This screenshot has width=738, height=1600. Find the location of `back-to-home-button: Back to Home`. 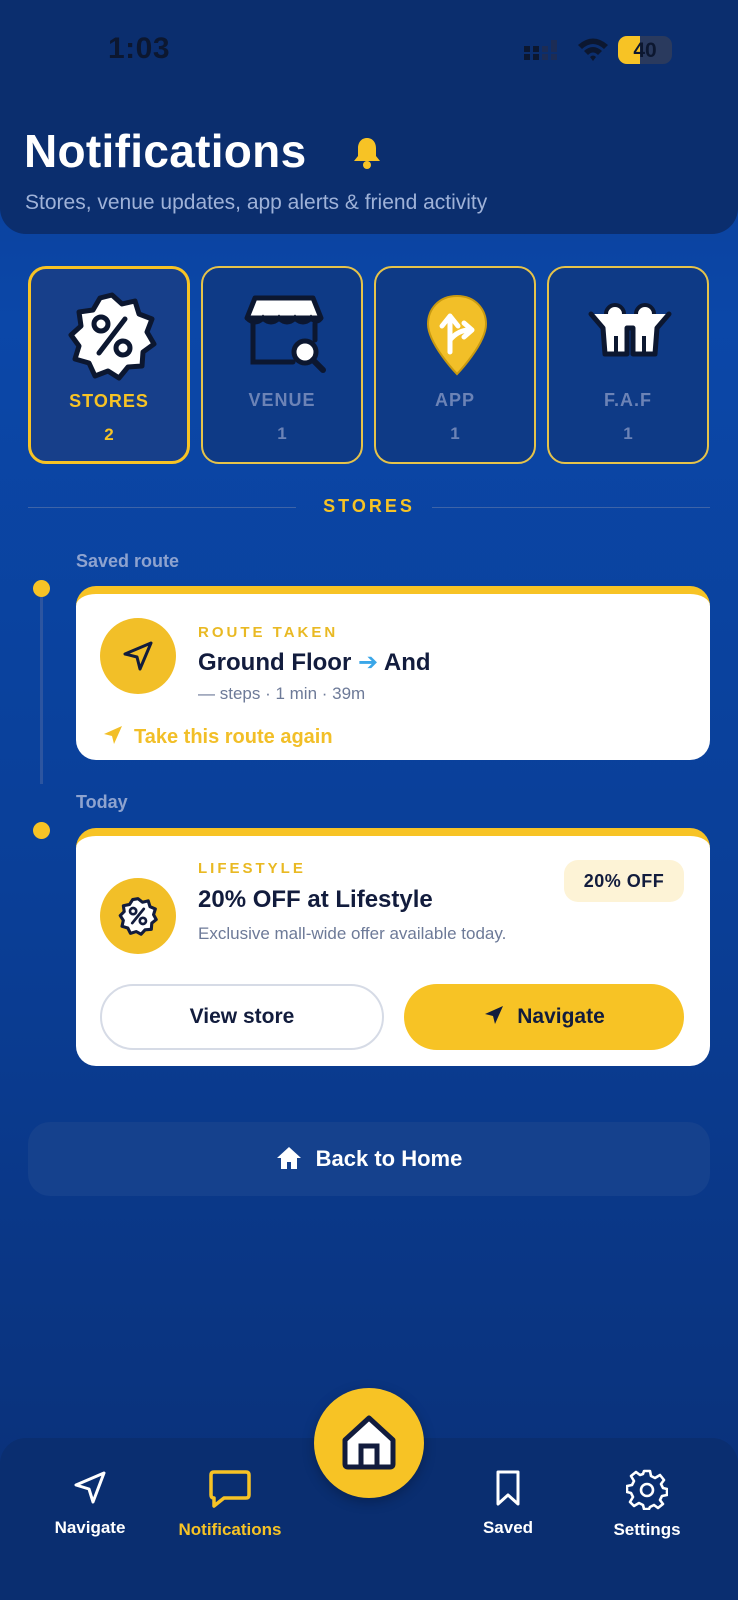

back-to-home-button: Back to Home is located at coordinates (369, 1159).